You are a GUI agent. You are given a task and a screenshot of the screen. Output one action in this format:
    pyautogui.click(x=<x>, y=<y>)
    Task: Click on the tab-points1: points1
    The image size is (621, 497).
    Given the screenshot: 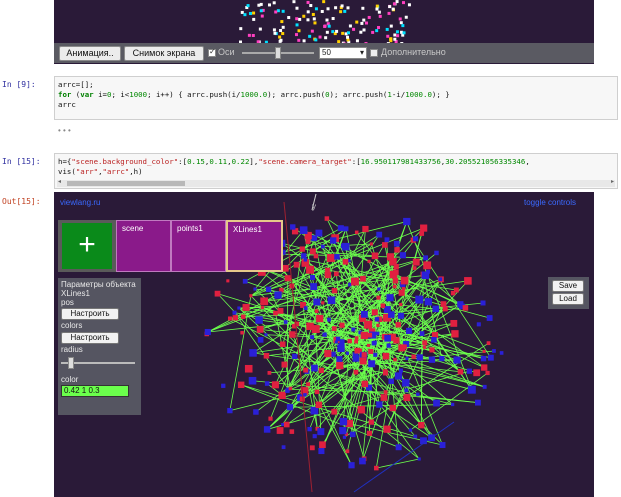 What is the action you would take?
    pyautogui.click(x=198, y=246)
    